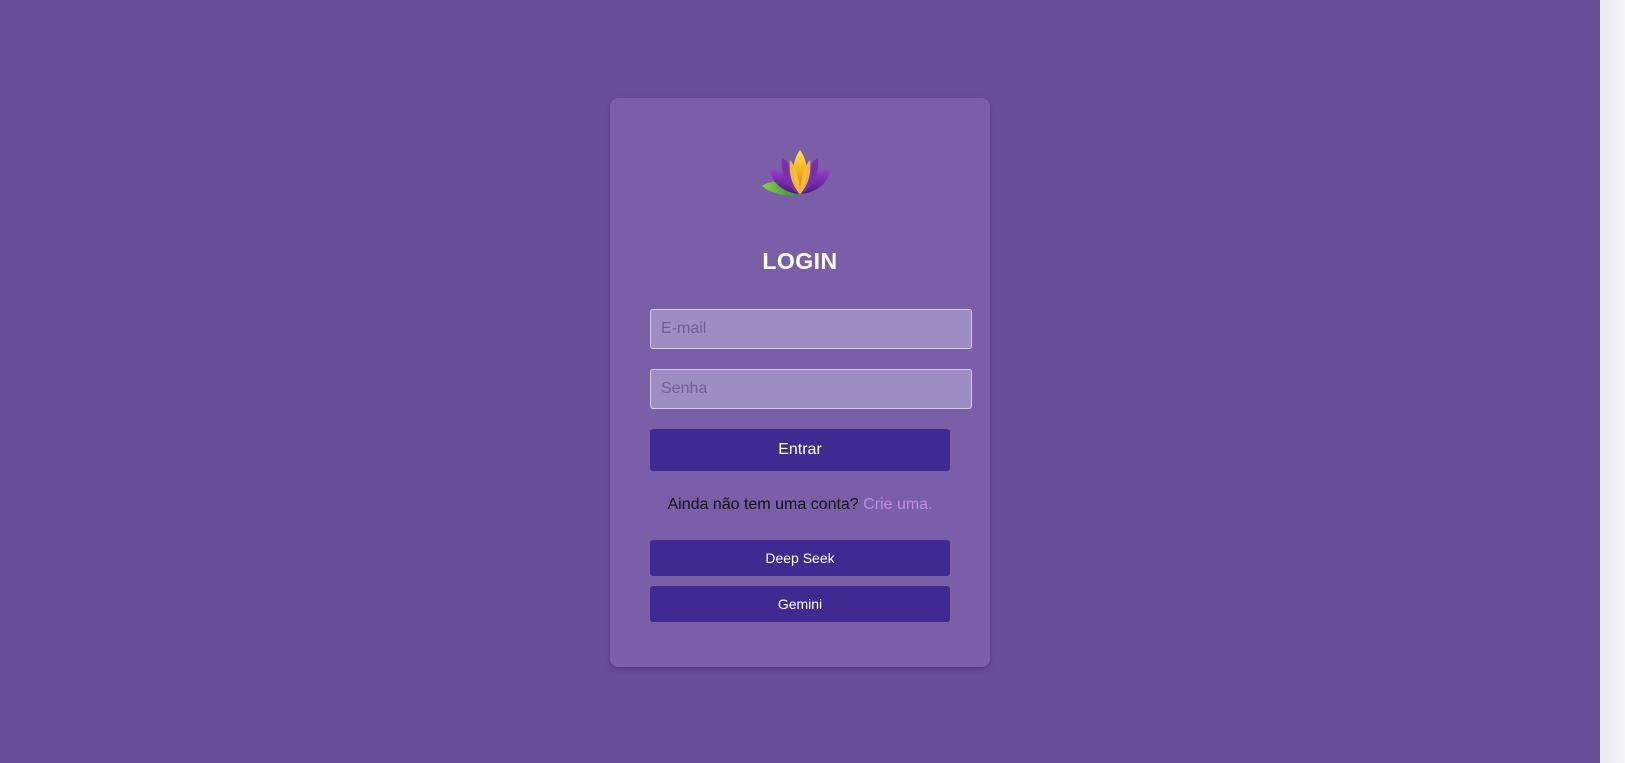 The height and width of the screenshot is (763, 1625). Describe the element at coordinates (763, 504) in the screenshot. I see `signup-prompt-text: Ainda não tem uma conta?` at that location.